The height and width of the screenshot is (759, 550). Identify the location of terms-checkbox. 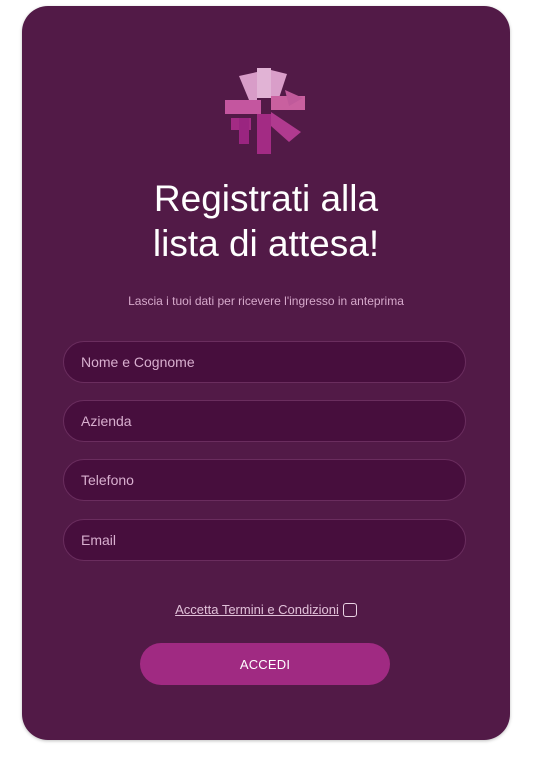
(349, 610).